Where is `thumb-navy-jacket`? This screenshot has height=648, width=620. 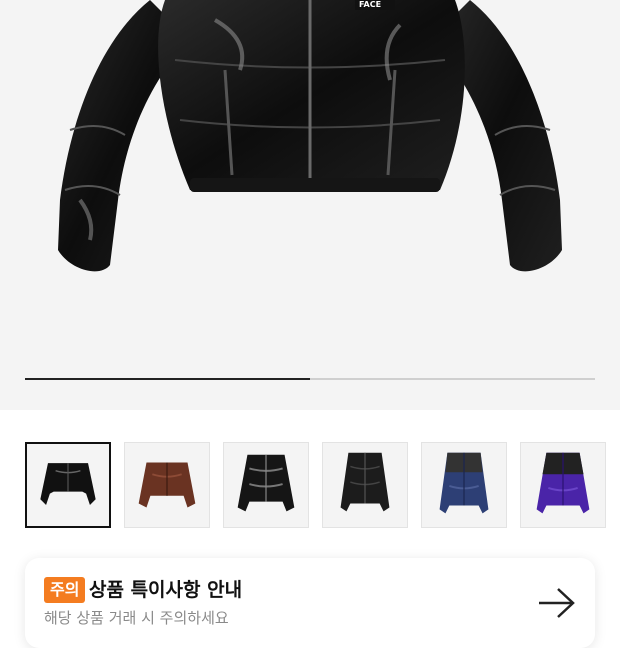 thumb-navy-jacket is located at coordinates (464, 483).